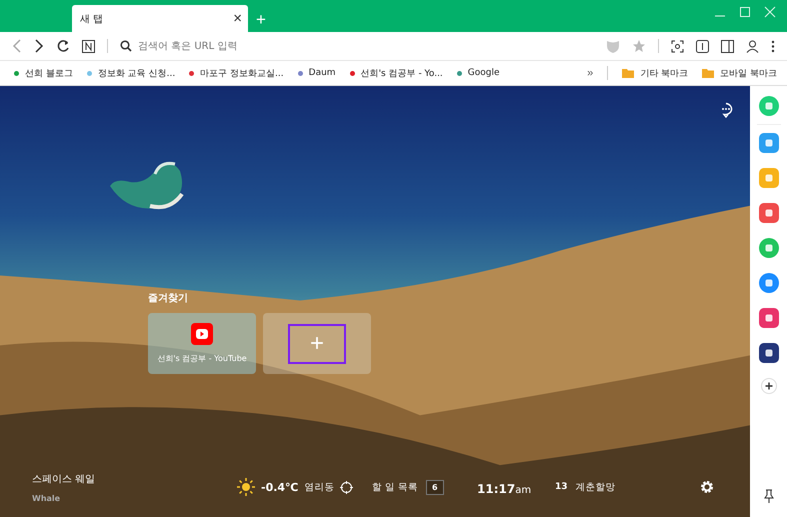 The width and height of the screenshot is (787, 517). I want to click on todo-count: 6, so click(435, 487).